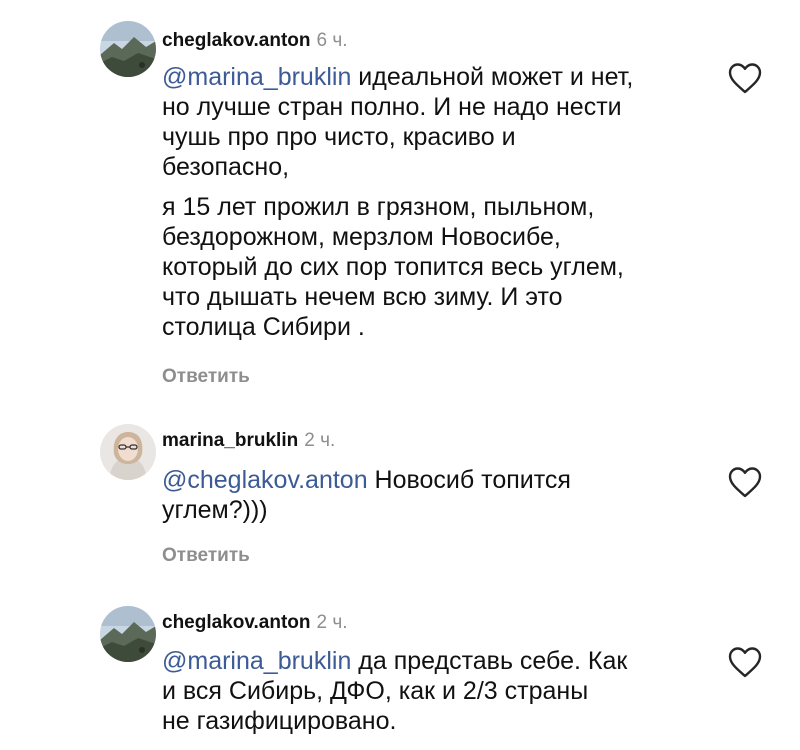  Describe the element at coordinates (265, 480) in the screenshot. I see `mention-link: @cheglakov.anton` at that location.